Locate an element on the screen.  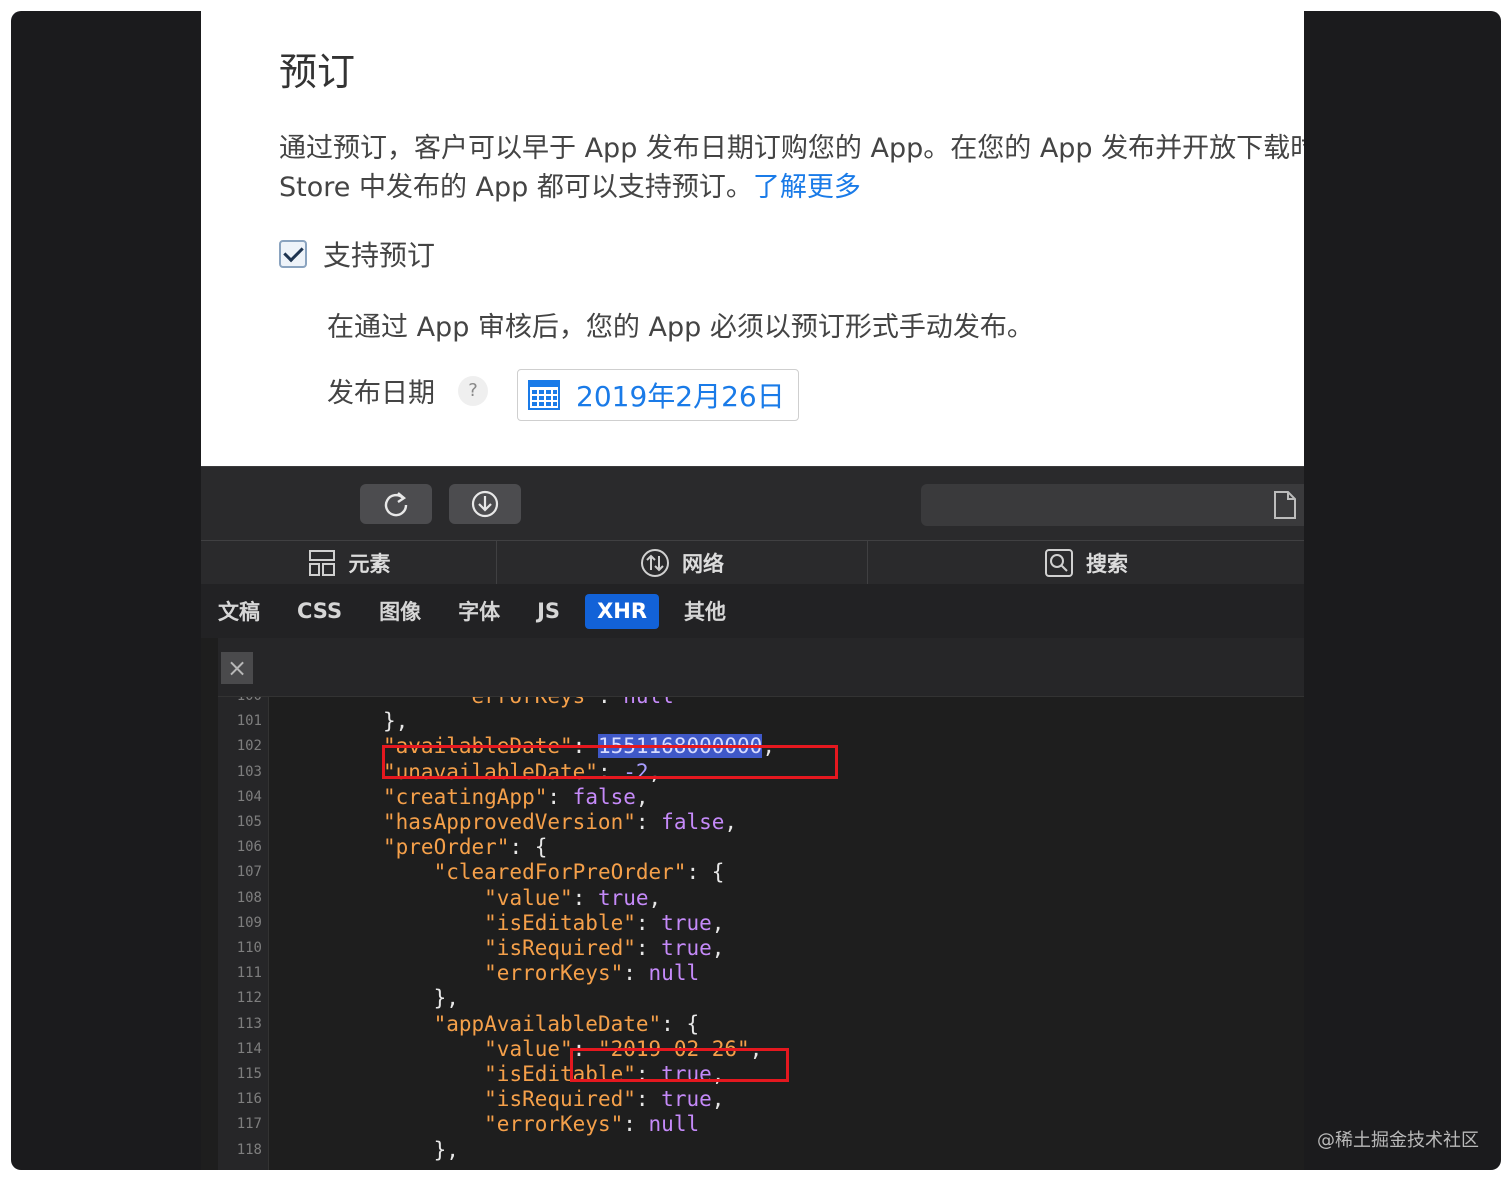
code-text: "value": true, is located at coordinates (522, 898).